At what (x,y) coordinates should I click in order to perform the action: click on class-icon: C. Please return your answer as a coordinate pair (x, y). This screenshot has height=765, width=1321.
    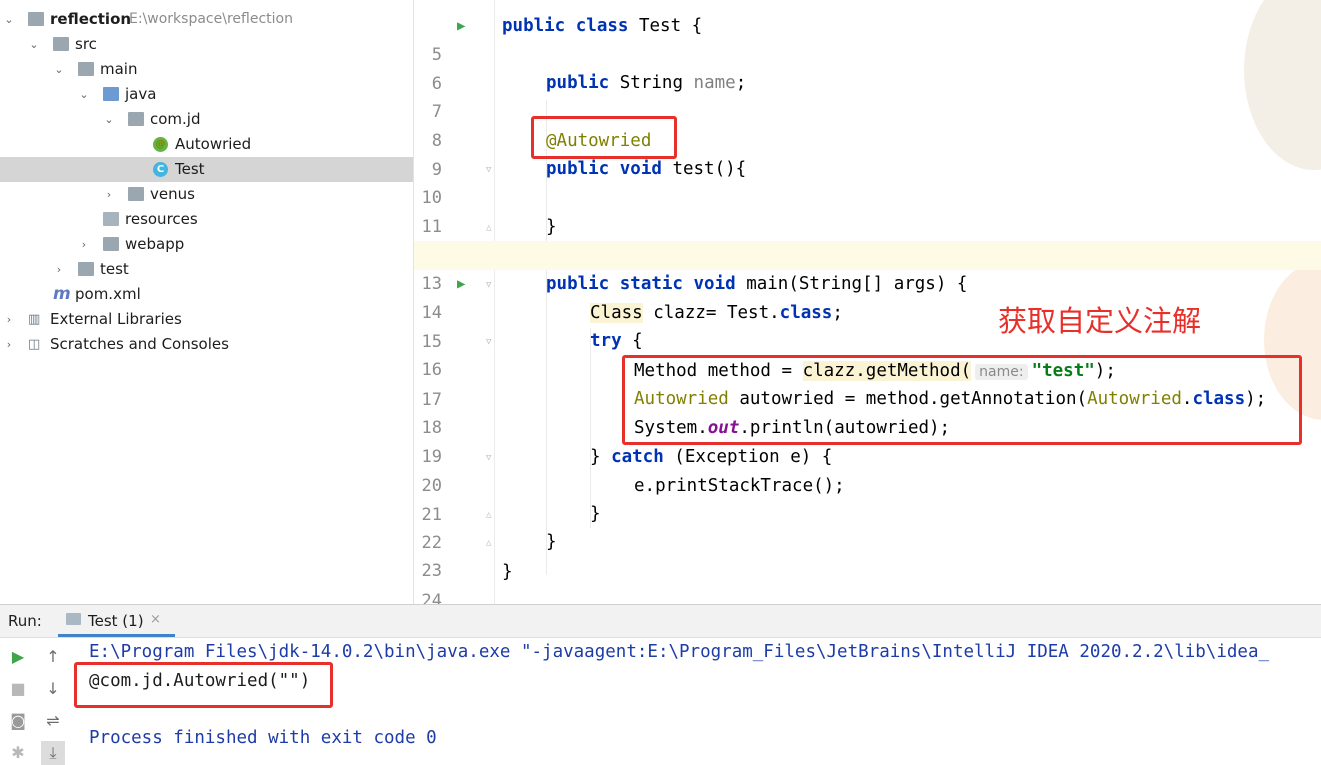
    Looking at the image, I should click on (160, 169).